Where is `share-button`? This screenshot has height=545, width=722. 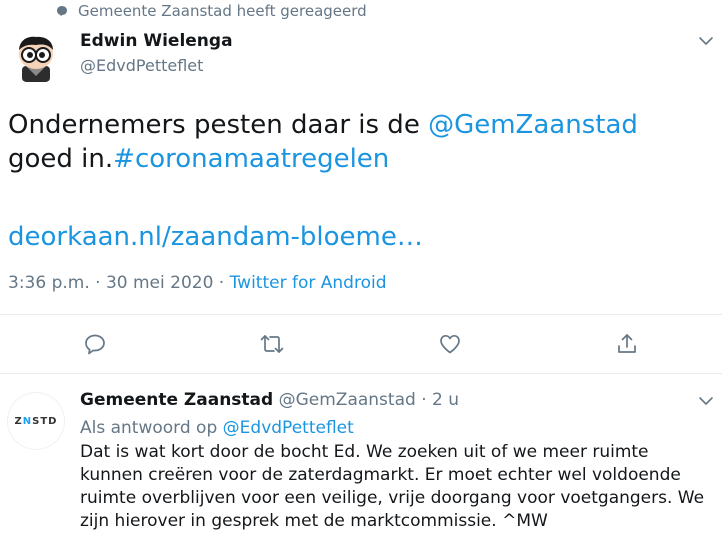
share-button is located at coordinates (627, 344).